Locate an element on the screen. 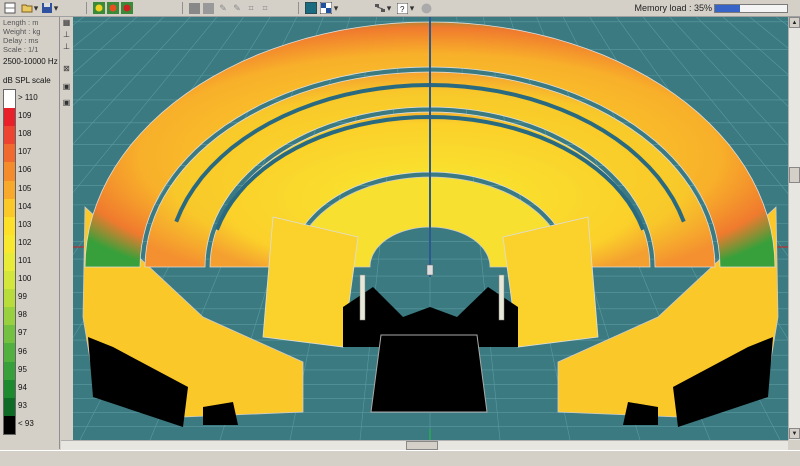 This screenshot has height=466, width=800. scale-label: > 110 is located at coordinates (28, 98).